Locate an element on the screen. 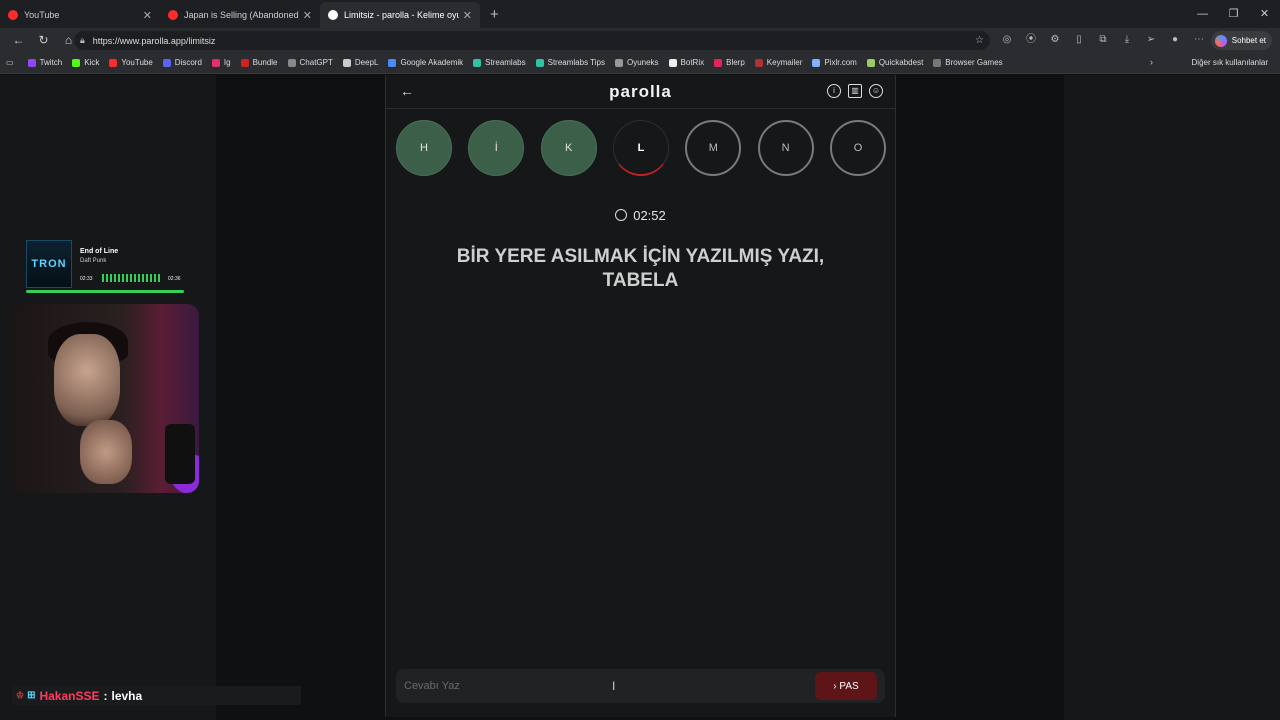  copilot-label: Sohbet et is located at coordinates (1248, 40).